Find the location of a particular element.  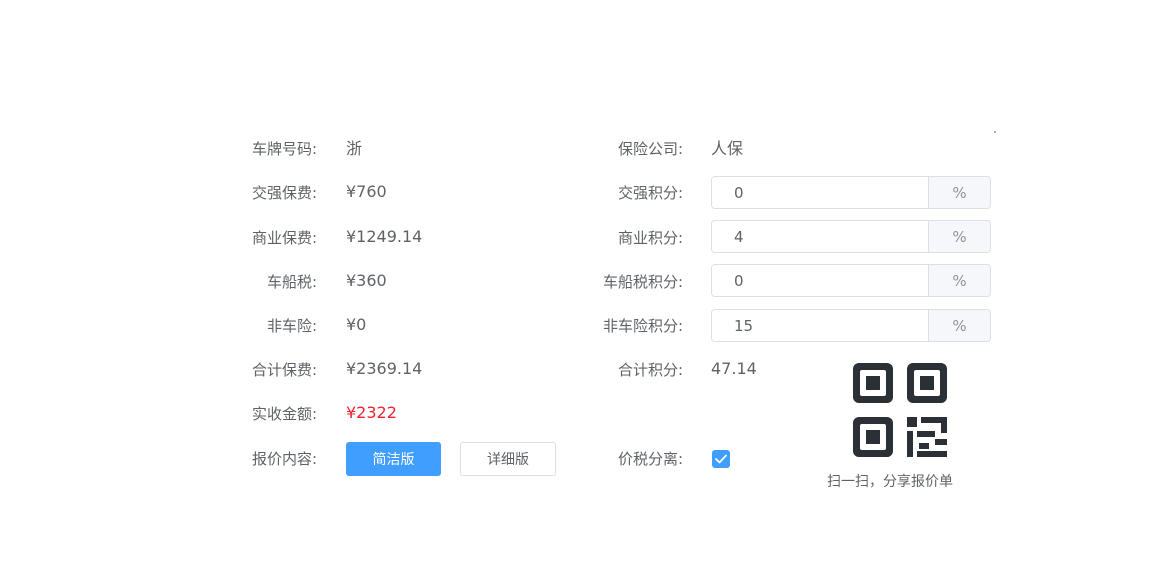

non-vehicle-points-input is located at coordinates (820, 325).